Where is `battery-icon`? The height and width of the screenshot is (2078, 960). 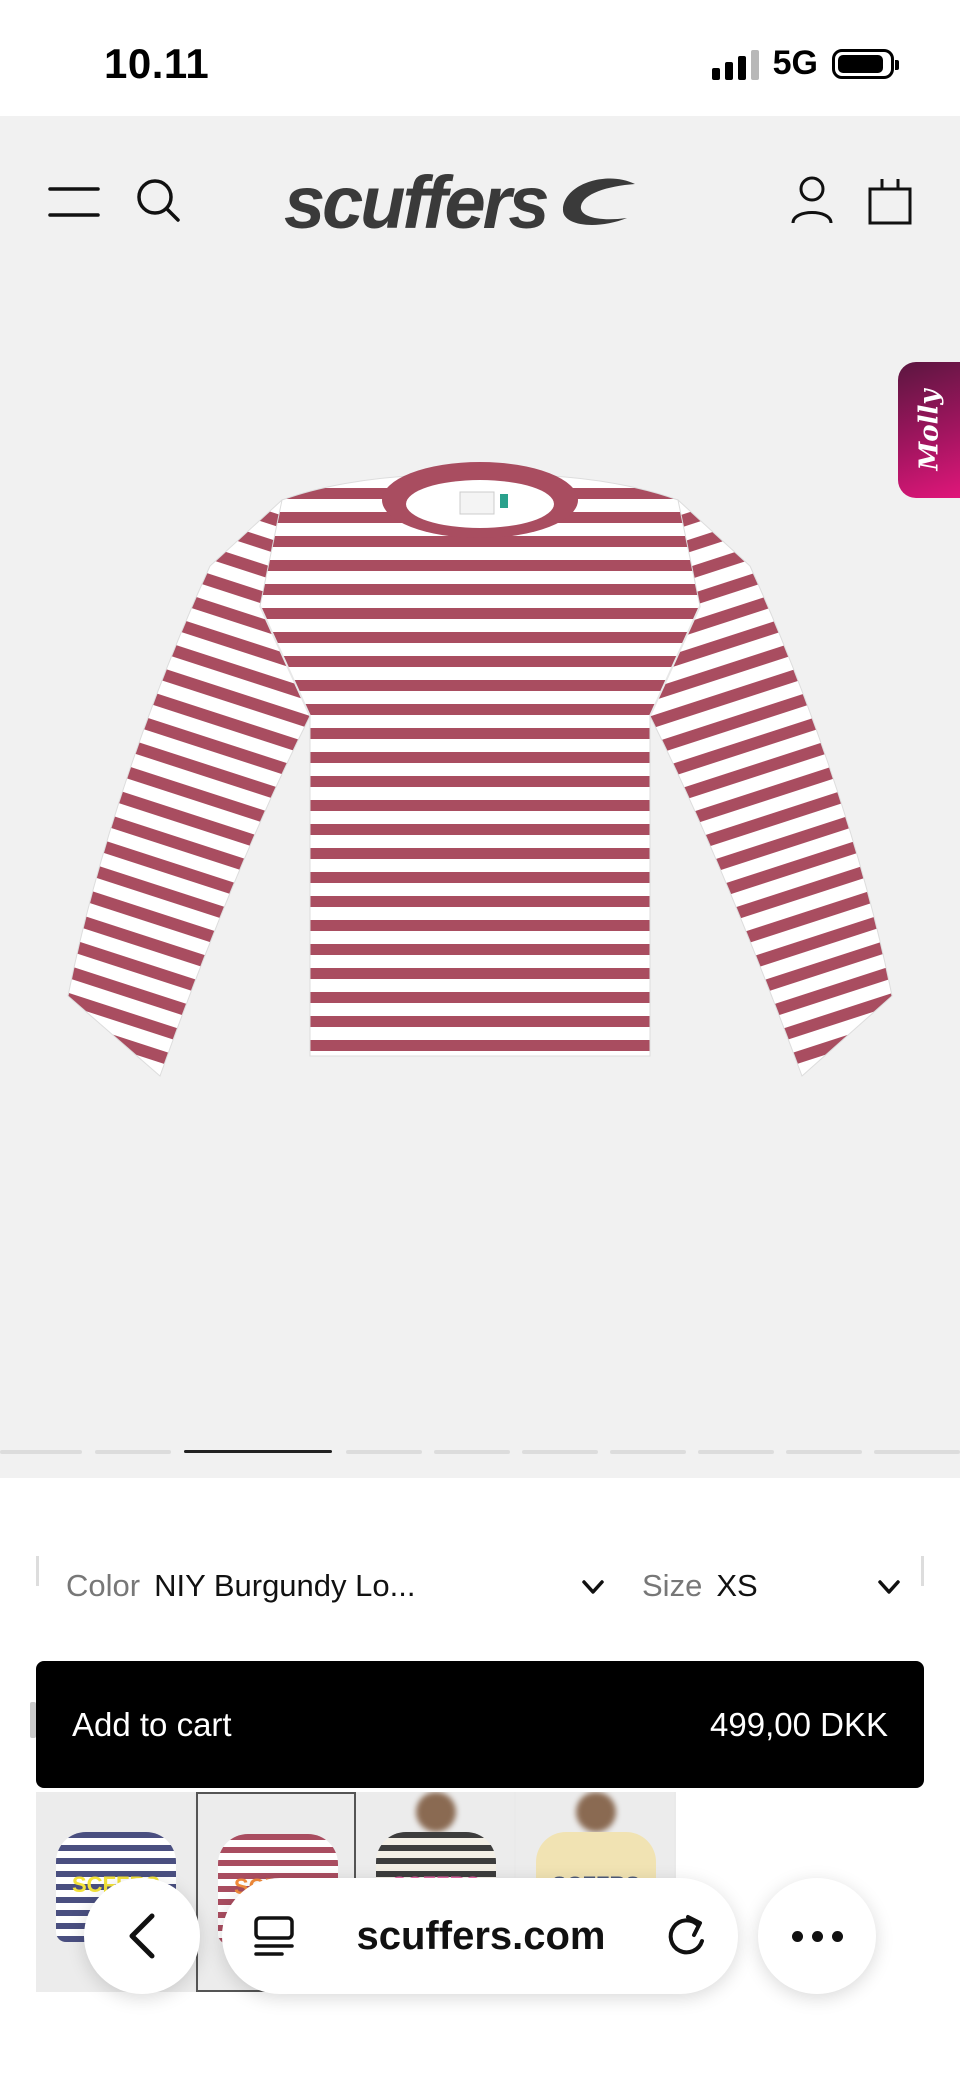 battery-icon is located at coordinates (865, 63).